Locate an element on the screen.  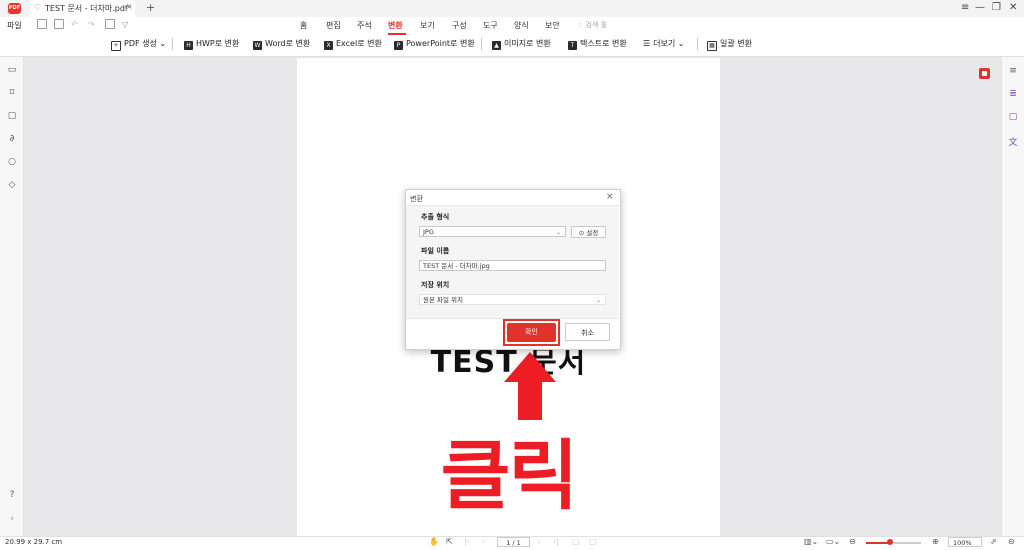
select-tool-icon: ⇱ is located at coordinates (449, 541).